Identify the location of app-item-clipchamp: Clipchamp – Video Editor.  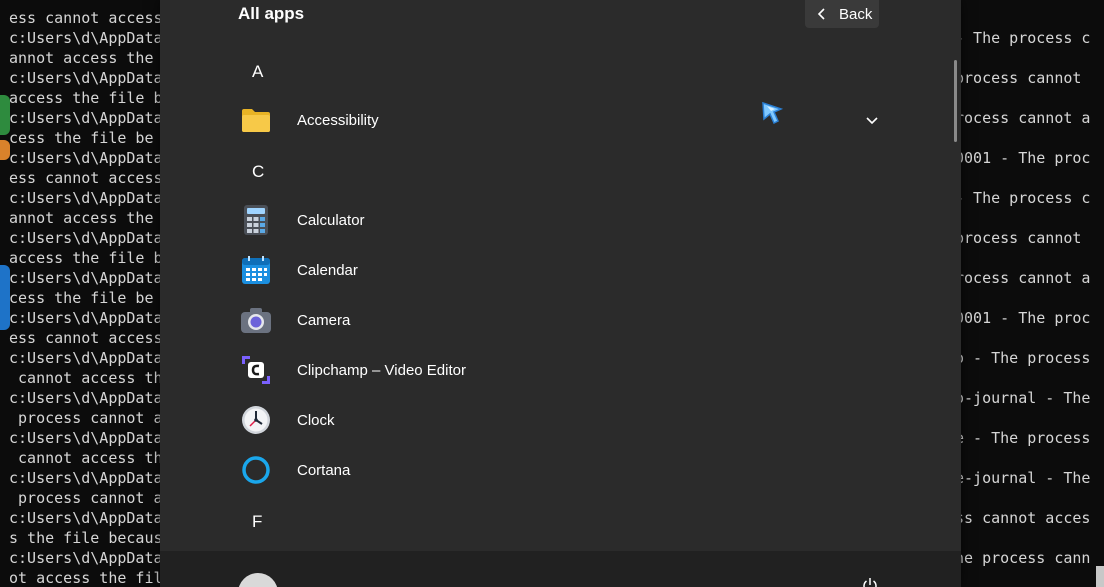
(560, 370).